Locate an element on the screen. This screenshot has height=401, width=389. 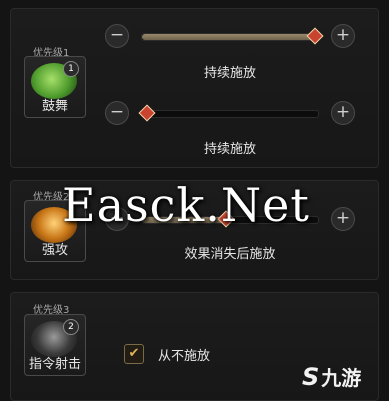
skill-slot-encourage: 1 鼓舞 is located at coordinates (55, 87).